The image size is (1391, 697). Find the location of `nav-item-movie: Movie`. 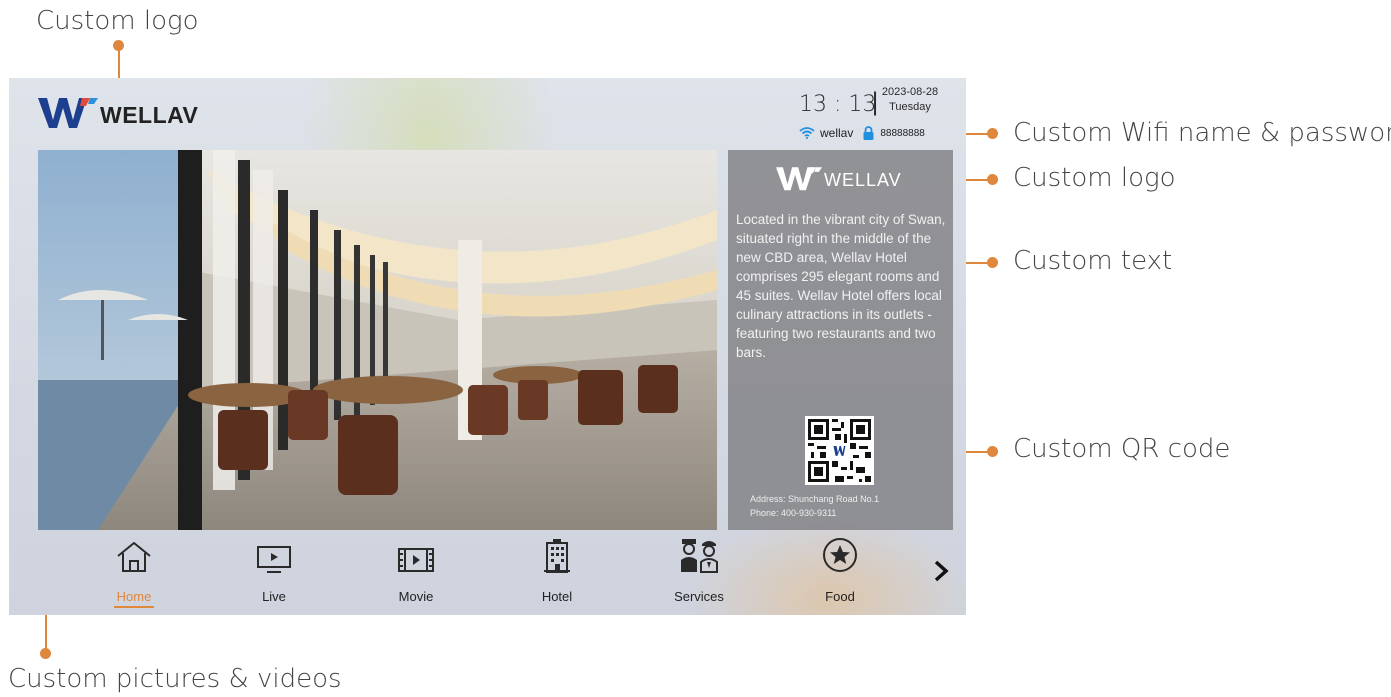

nav-item-movie: Movie is located at coordinates (416, 572).